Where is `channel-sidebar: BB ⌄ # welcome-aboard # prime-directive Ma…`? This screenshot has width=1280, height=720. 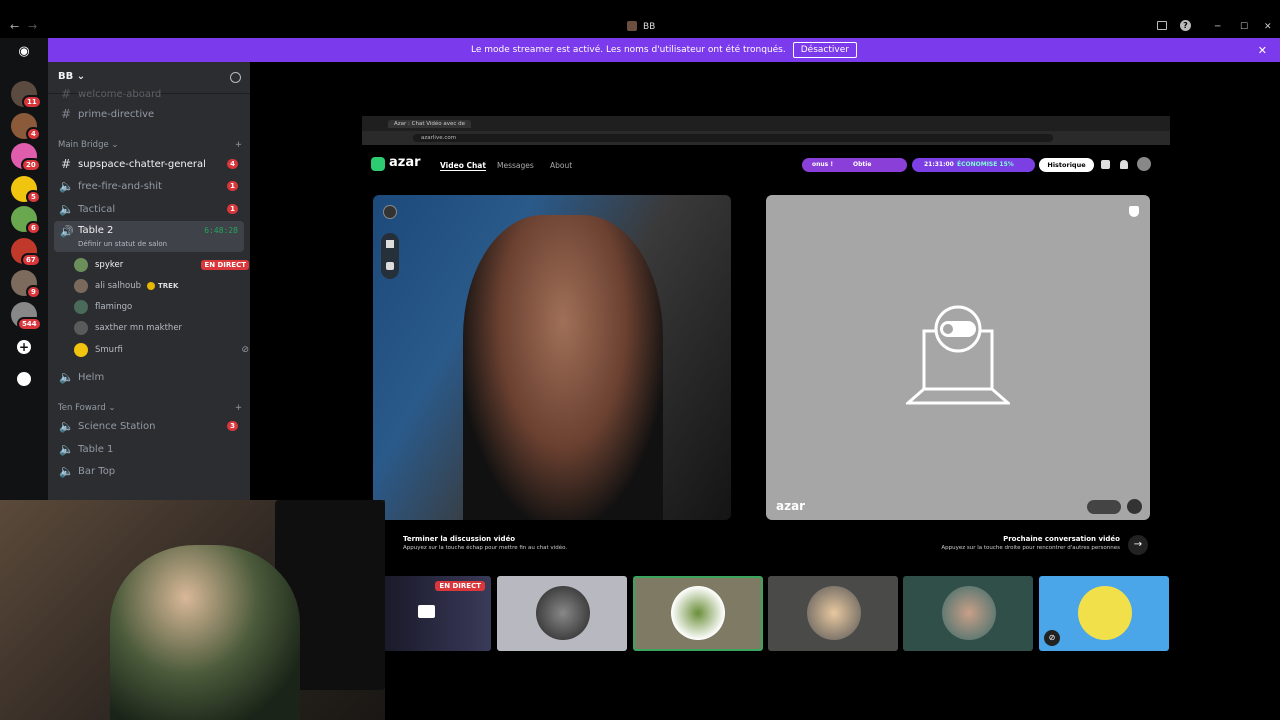
channel-sidebar: BB ⌄ # welcome-aboard # prime-directive Ma… is located at coordinates (149, 282).